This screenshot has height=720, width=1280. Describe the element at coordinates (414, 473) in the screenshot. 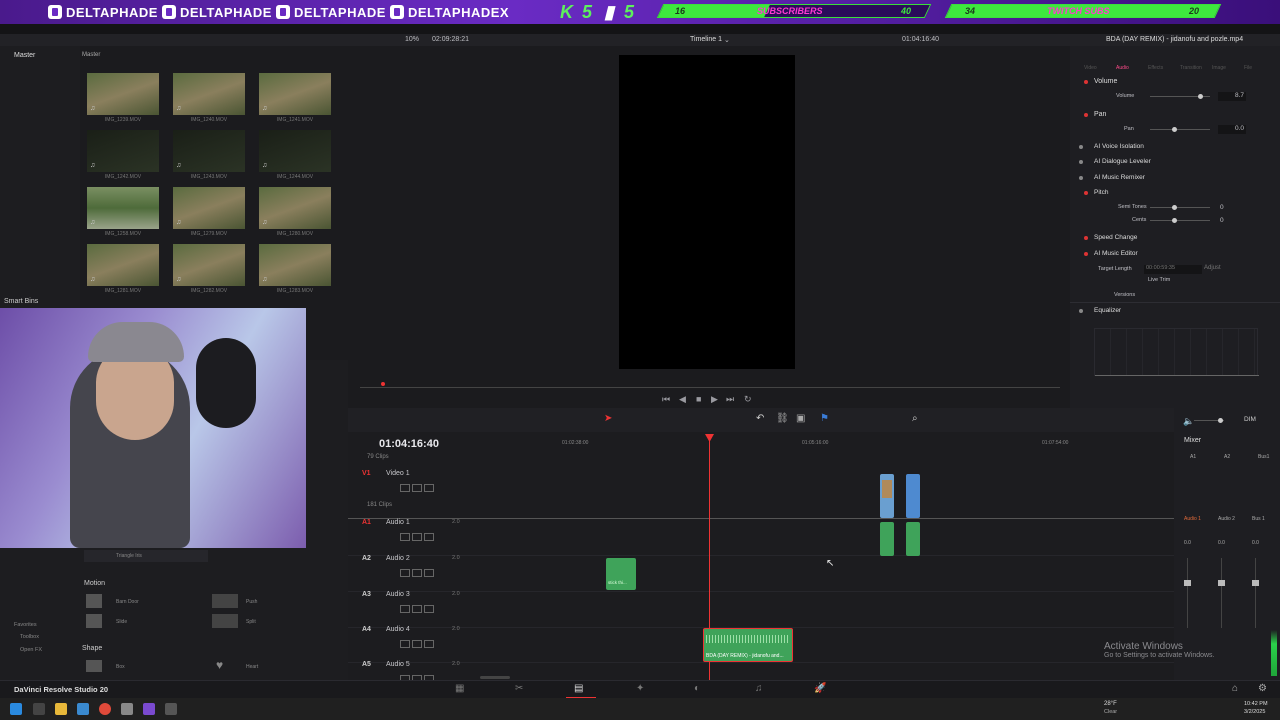

I see `track-header-v1: V1 Video 1` at that location.